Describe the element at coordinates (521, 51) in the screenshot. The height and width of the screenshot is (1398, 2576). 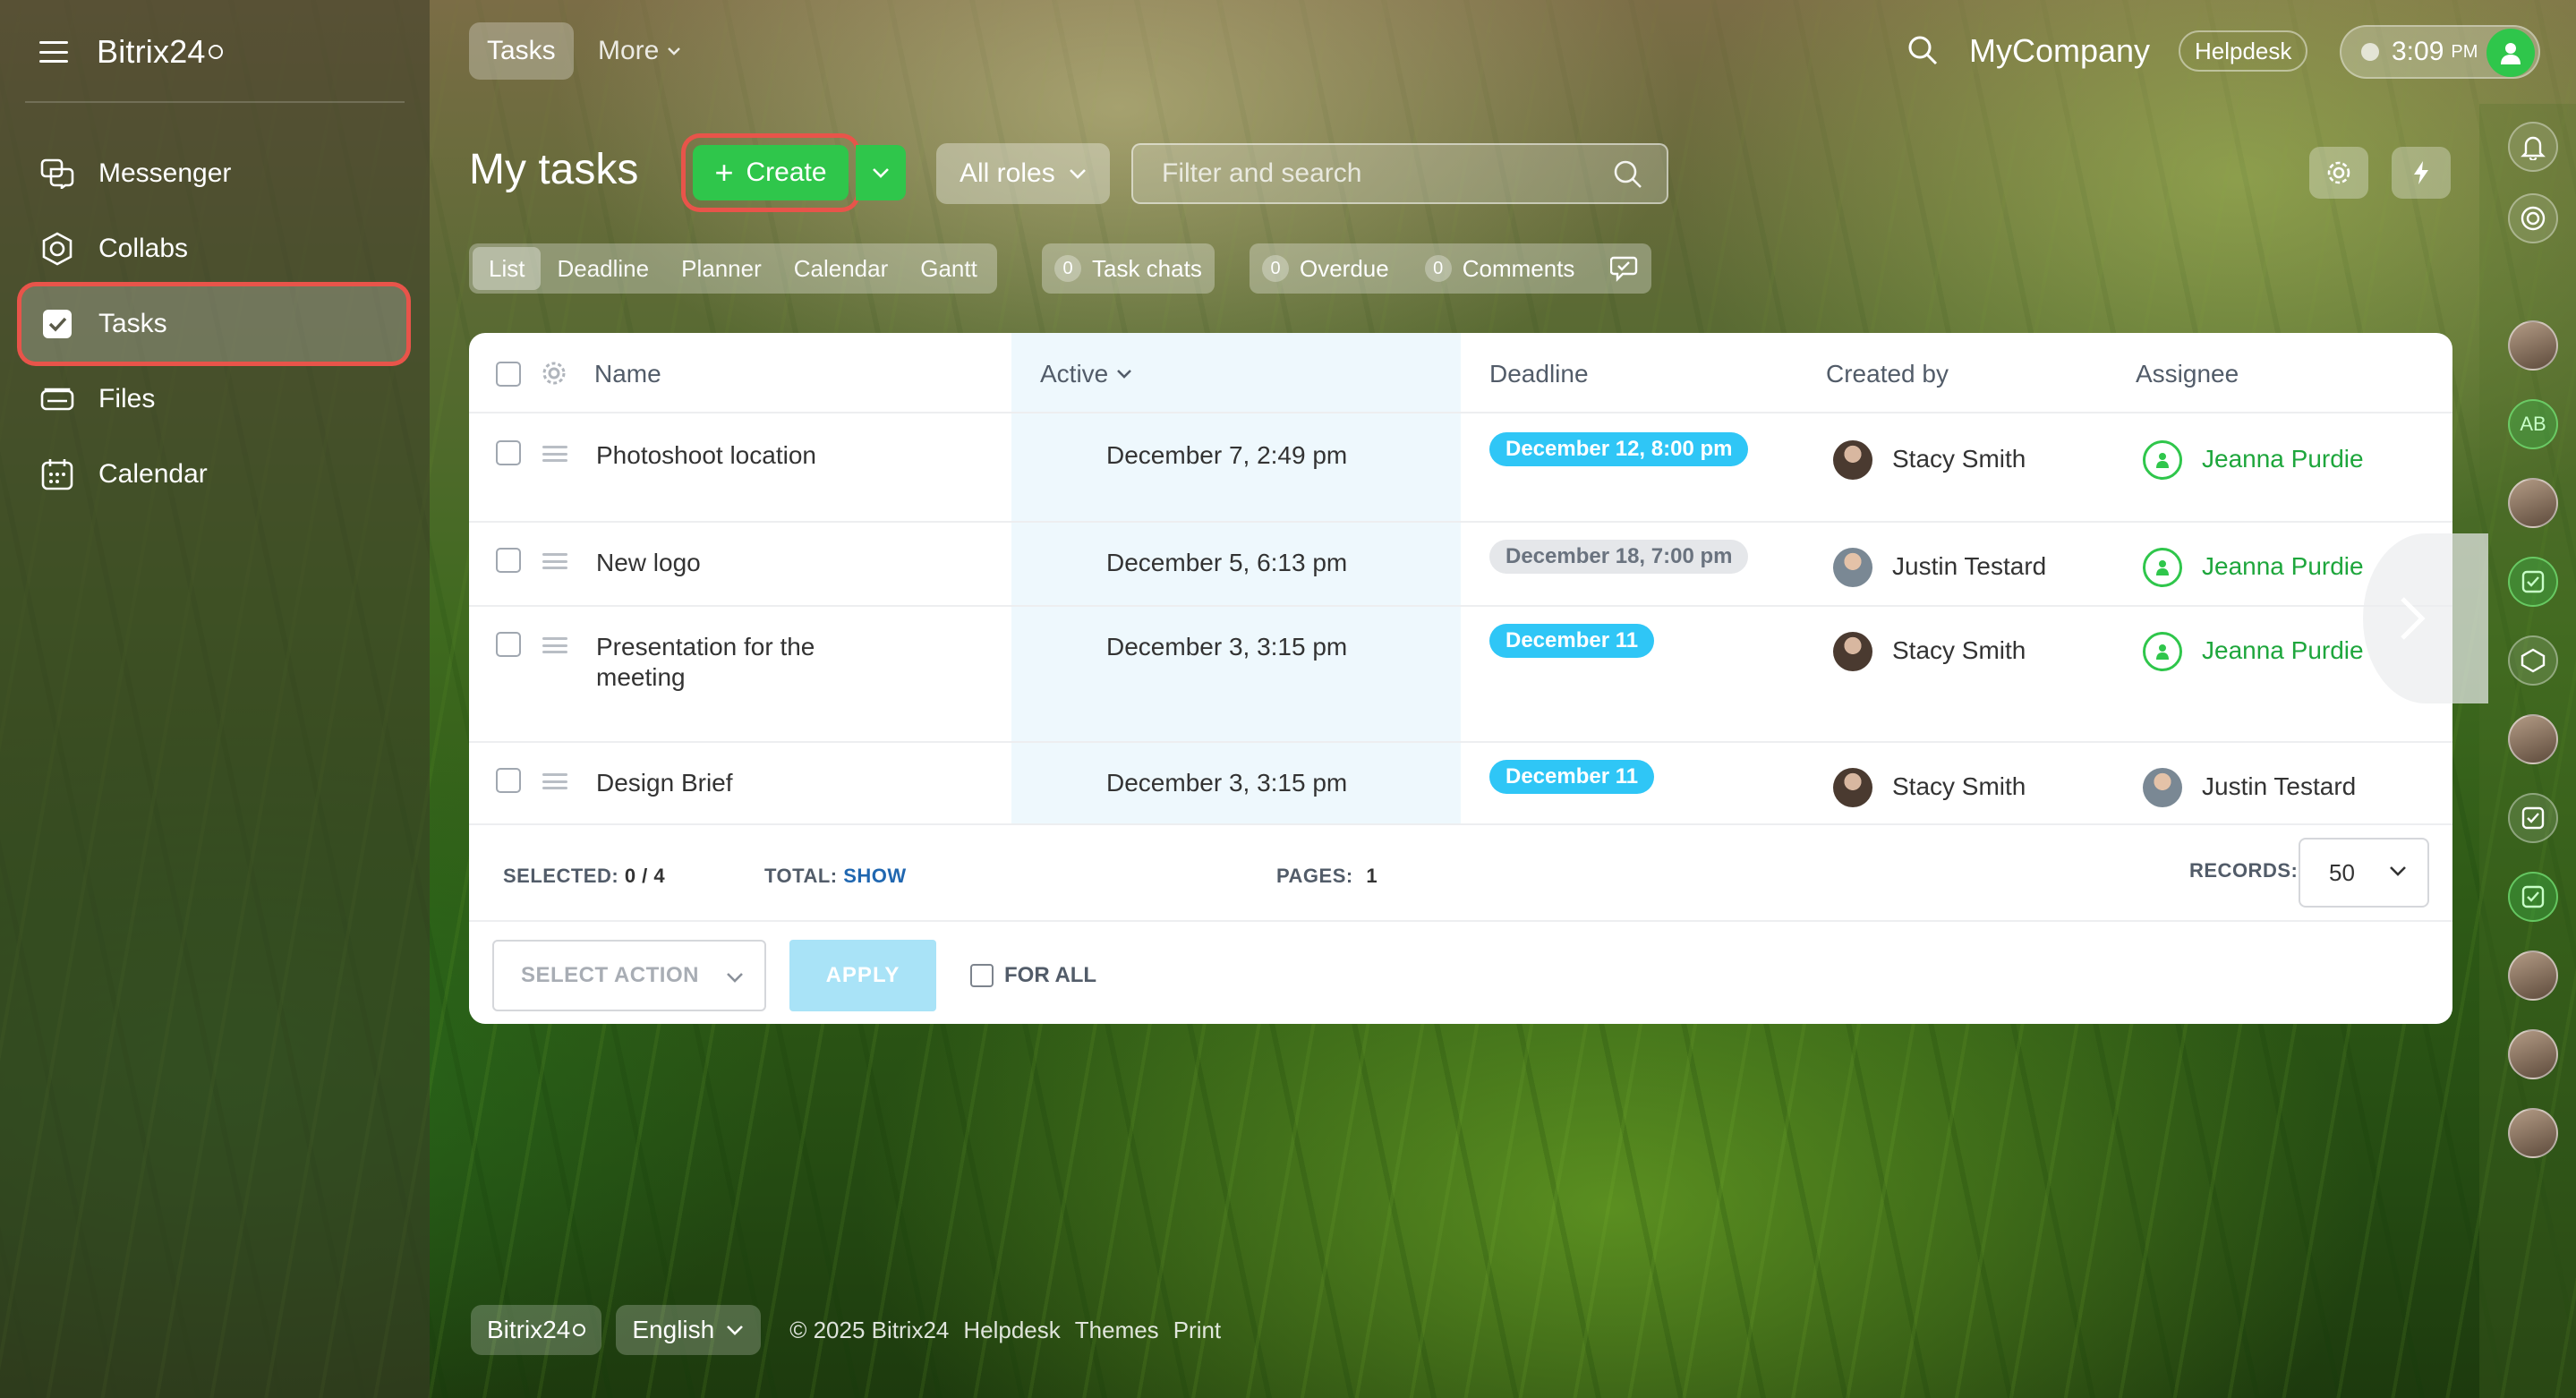
I see `tab-tasks: Tasks` at that location.